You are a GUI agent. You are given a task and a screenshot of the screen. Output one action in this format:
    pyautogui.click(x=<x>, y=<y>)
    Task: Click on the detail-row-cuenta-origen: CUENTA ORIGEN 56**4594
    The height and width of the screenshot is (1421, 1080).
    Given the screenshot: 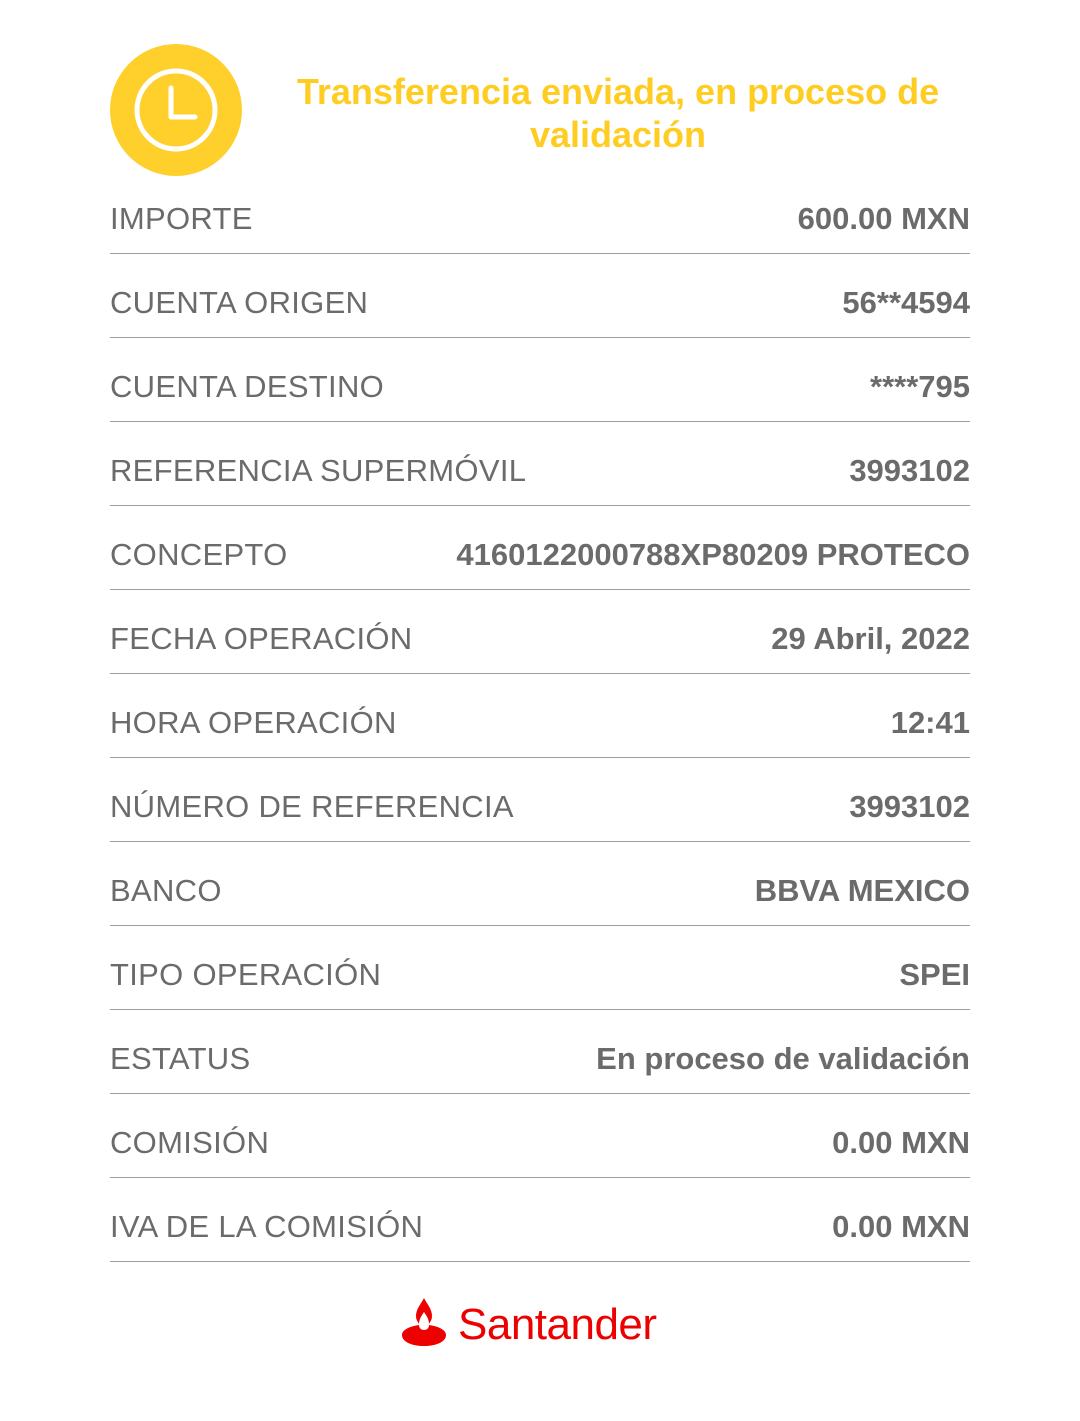 What is the action you would take?
    pyautogui.click(x=540, y=296)
    